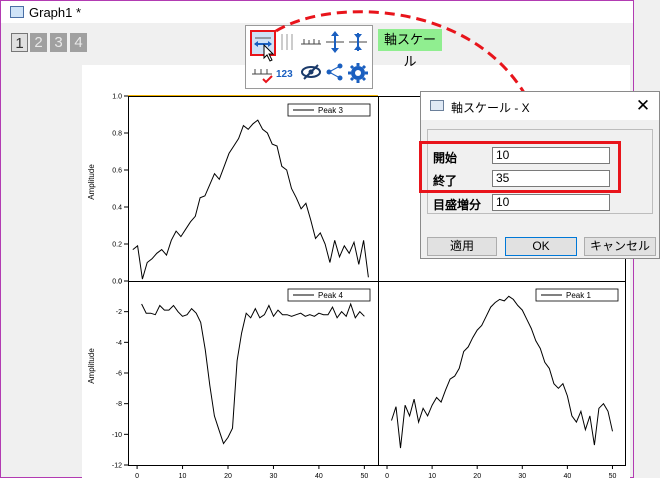 The height and width of the screenshot is (478, 660). What do you see at coordinates (551, 202) in the screenshot?
I see `increment-input: 10` at bounding box center [551, 202].